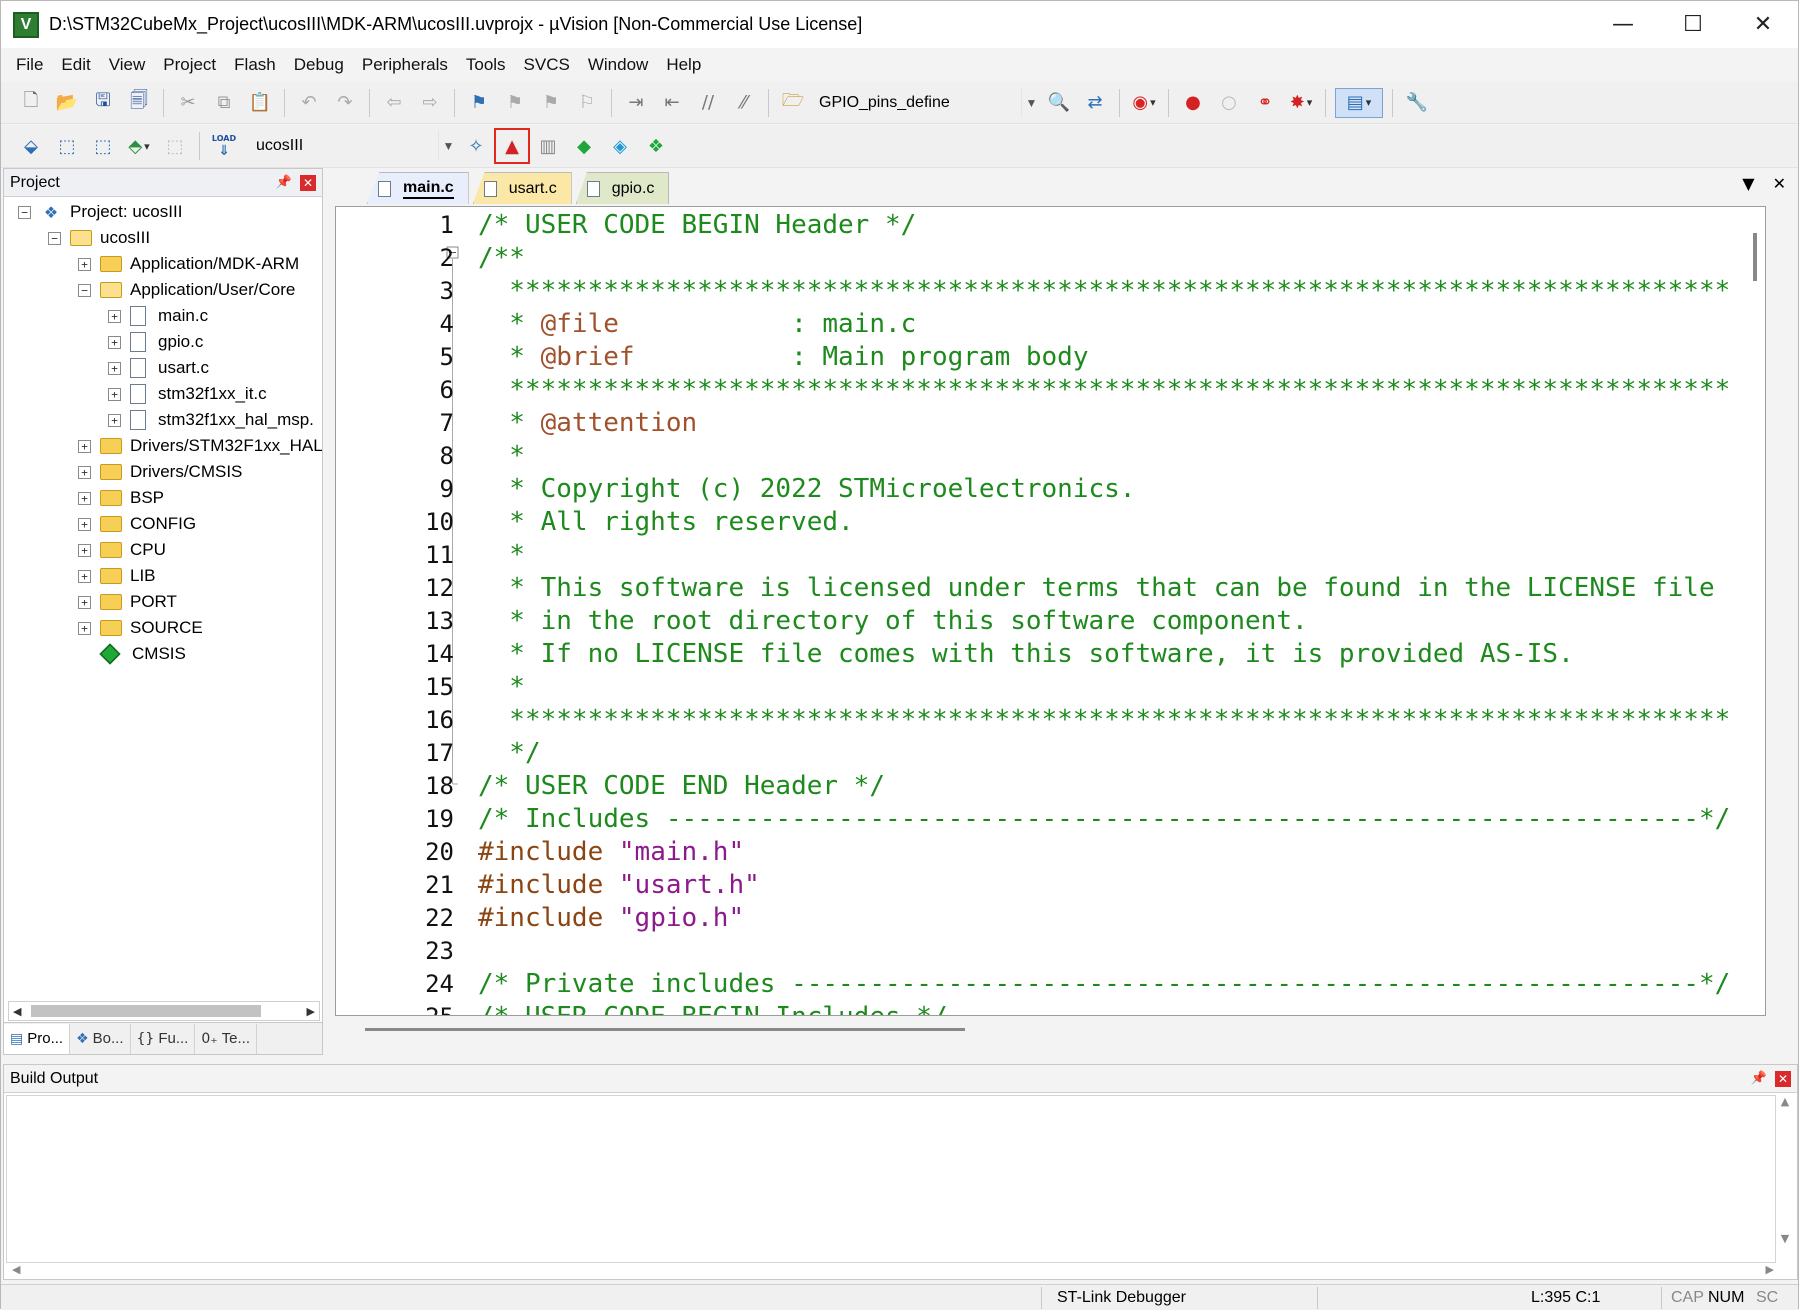 This screenshot has width=1799, height=1310. I want to click on undo-icon: ↶, so click(309, 103).